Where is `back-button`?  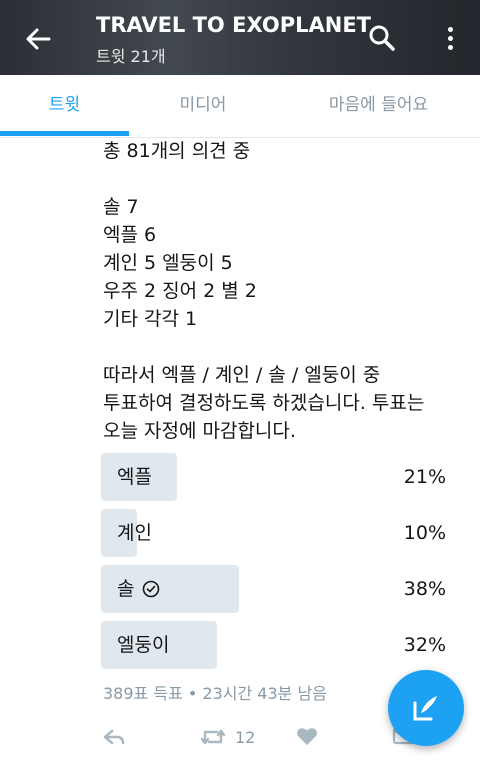
back-button is located at coordinates (38, 39).